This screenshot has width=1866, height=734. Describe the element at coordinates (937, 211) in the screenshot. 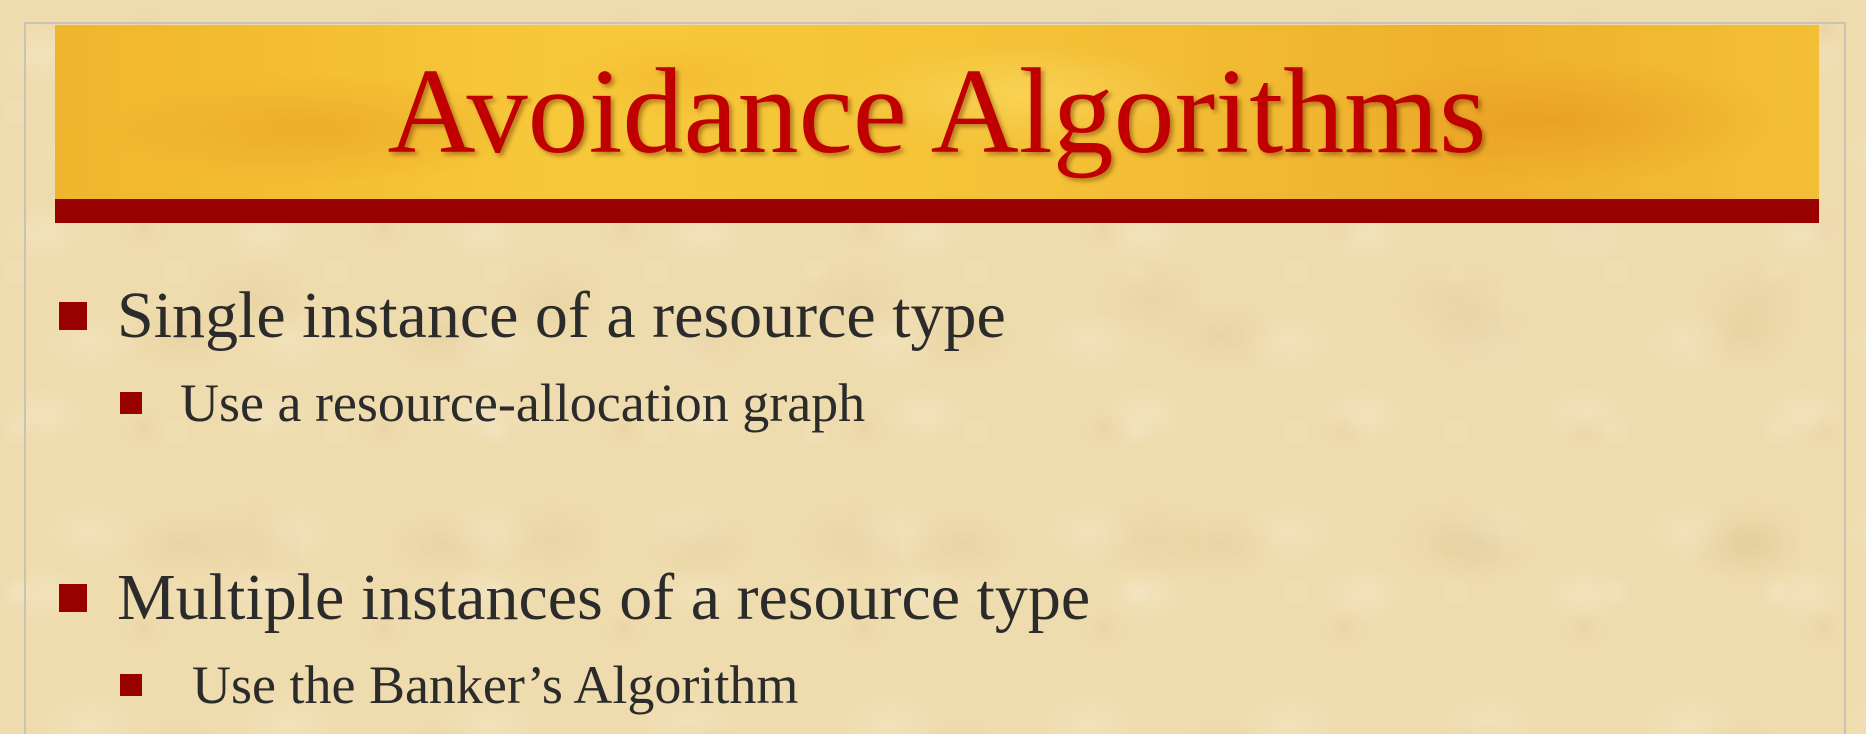

I see `title-divider` at that location.